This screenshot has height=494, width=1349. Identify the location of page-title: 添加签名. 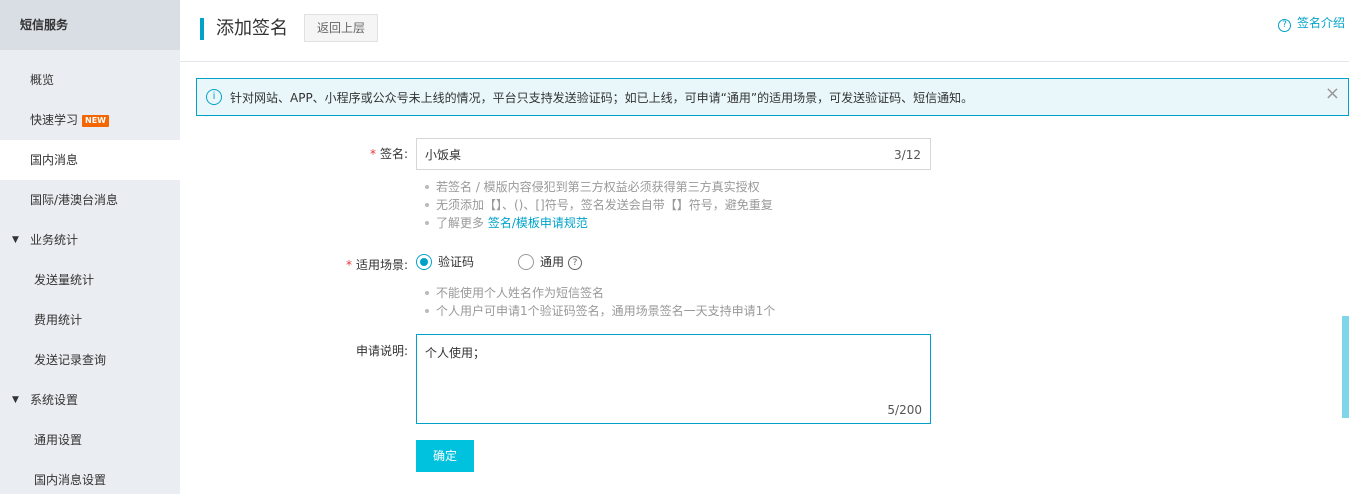
(252, 28).